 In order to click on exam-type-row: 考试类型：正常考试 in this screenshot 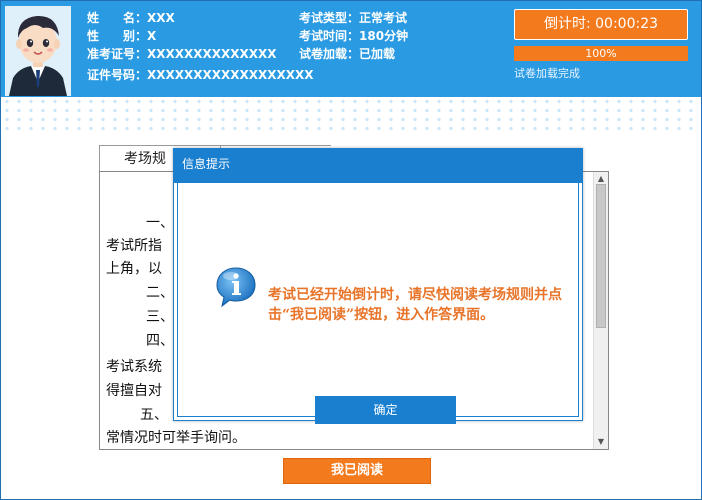, I will do `click(353, 18)`.